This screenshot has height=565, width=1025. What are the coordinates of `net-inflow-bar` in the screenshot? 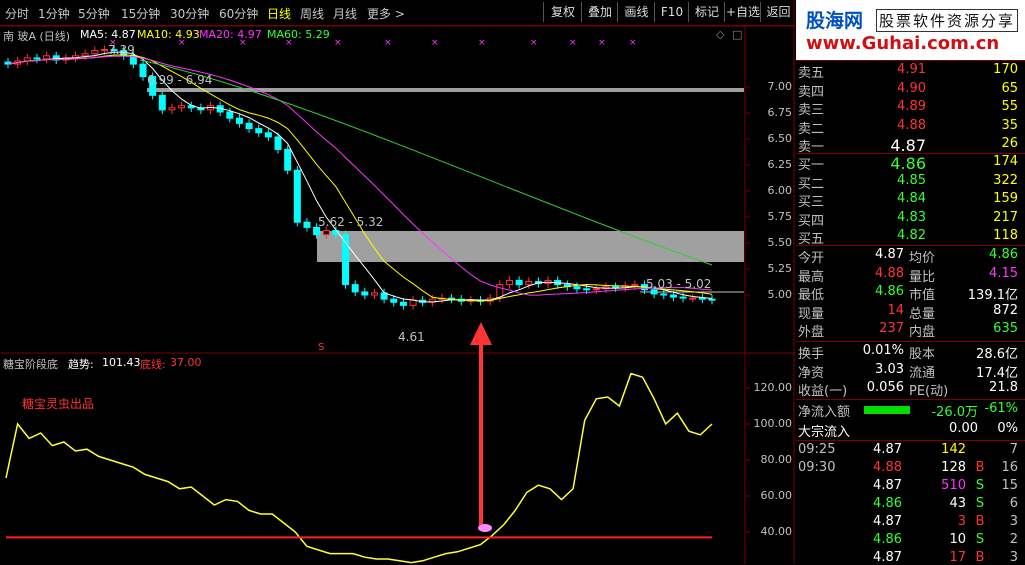 It's located at (887, 410).